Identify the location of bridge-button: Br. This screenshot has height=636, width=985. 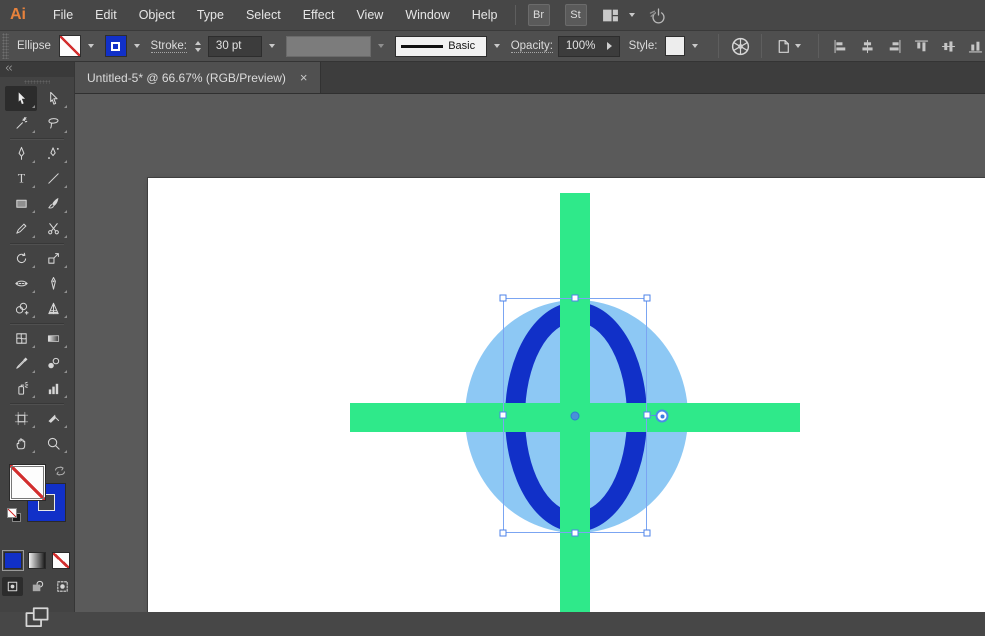
(538, 15).